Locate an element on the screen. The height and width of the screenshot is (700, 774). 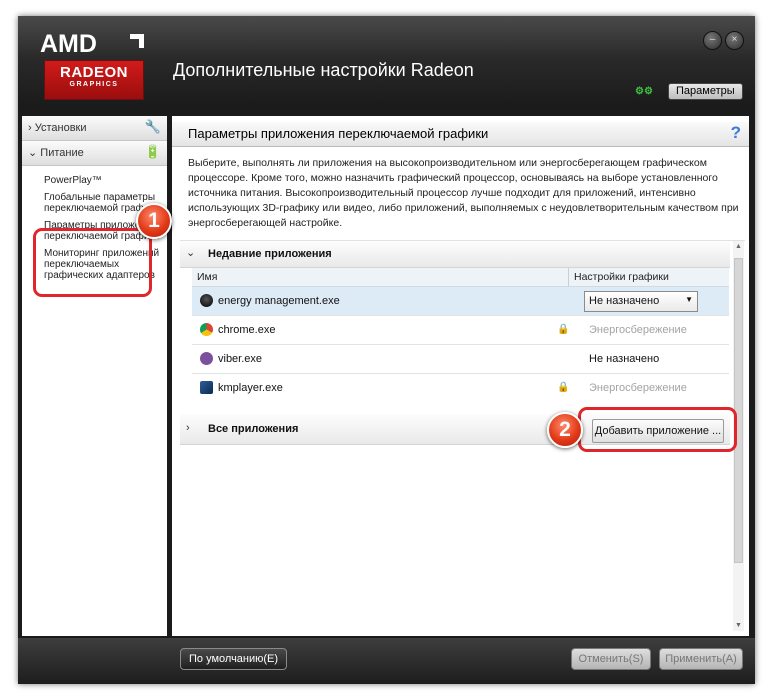
table-header: Имя Настройки графики is located at coordinates (460, 277).